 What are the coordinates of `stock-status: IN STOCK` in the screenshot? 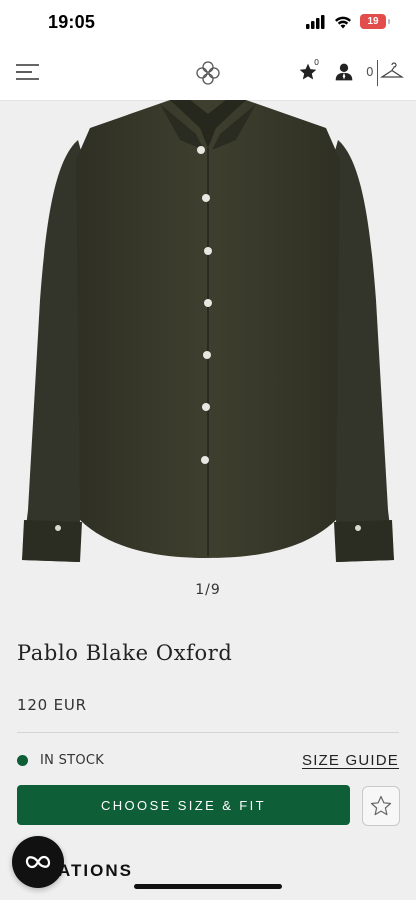 It's located at (60, 760).